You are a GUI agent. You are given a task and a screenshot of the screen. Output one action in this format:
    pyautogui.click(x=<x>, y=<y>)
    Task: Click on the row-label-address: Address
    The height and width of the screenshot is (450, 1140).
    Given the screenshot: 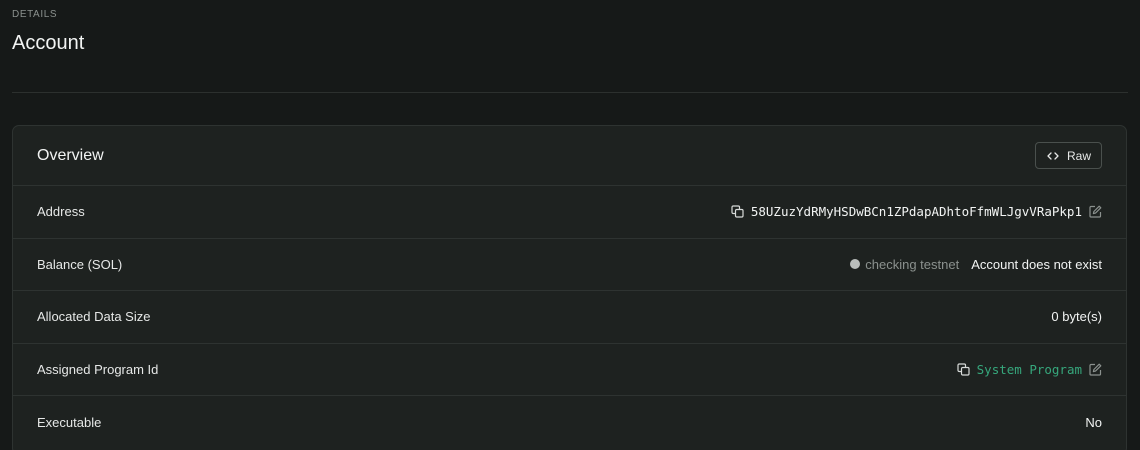 What is the action you would take?
    pyautogui.click(x=61, y=212)
    